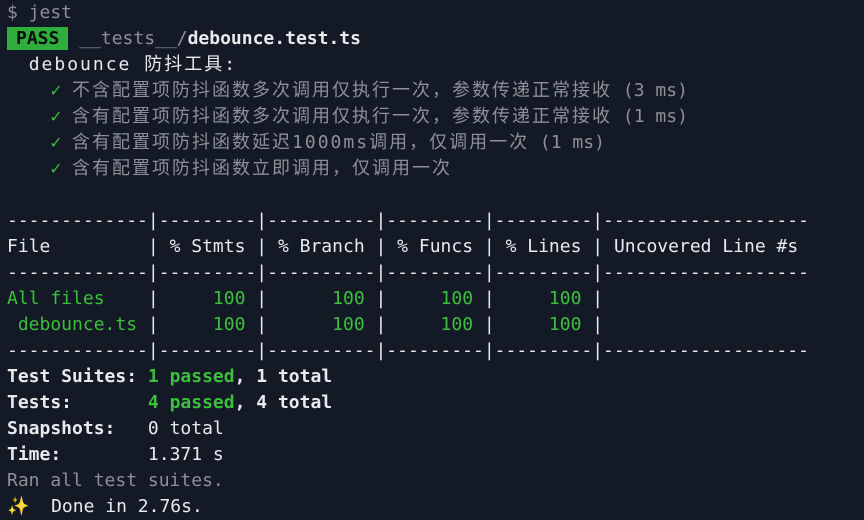 The image size is (864, 520). Describe the element at coordinates (435, 507) in the screenshot. I see `done-line: ✨ Done in 2.76s.` at that location.